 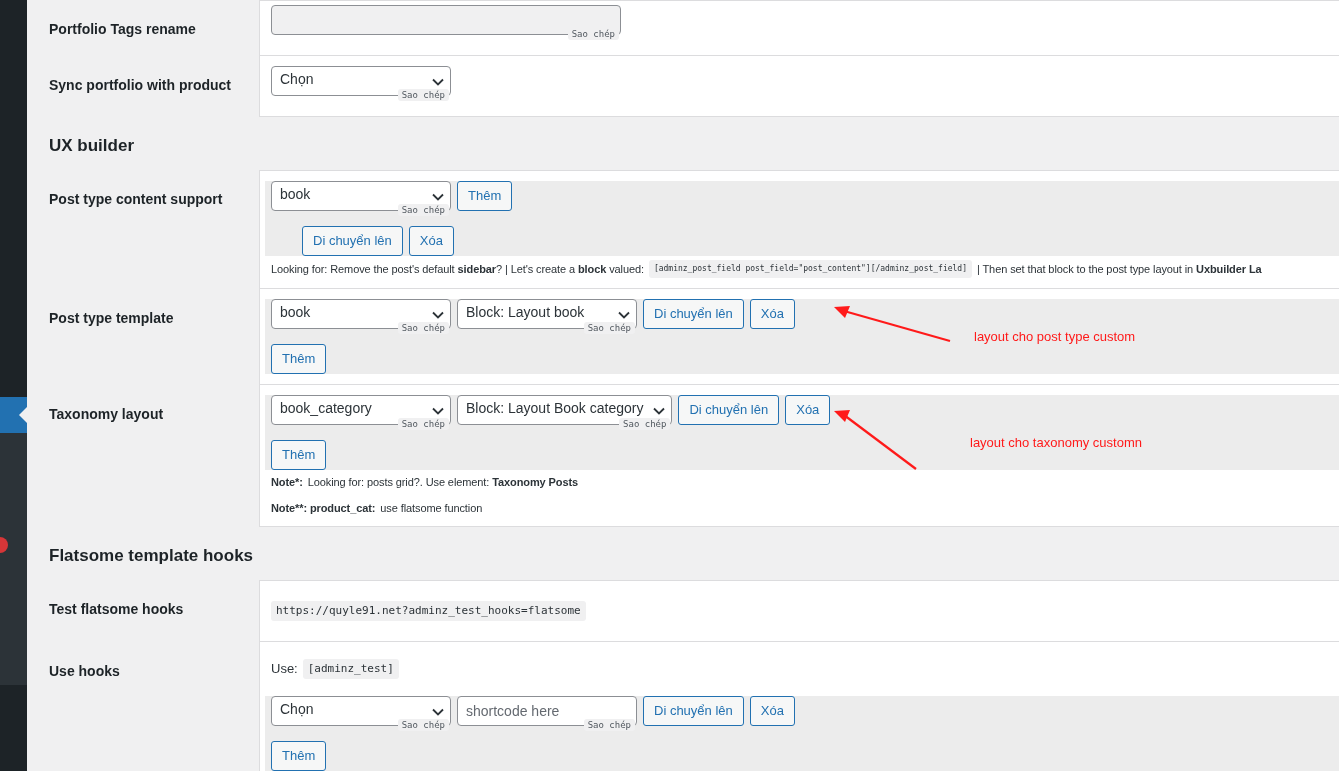 I want to click on description-text: use flatsome function, so click(x=431, y=508).